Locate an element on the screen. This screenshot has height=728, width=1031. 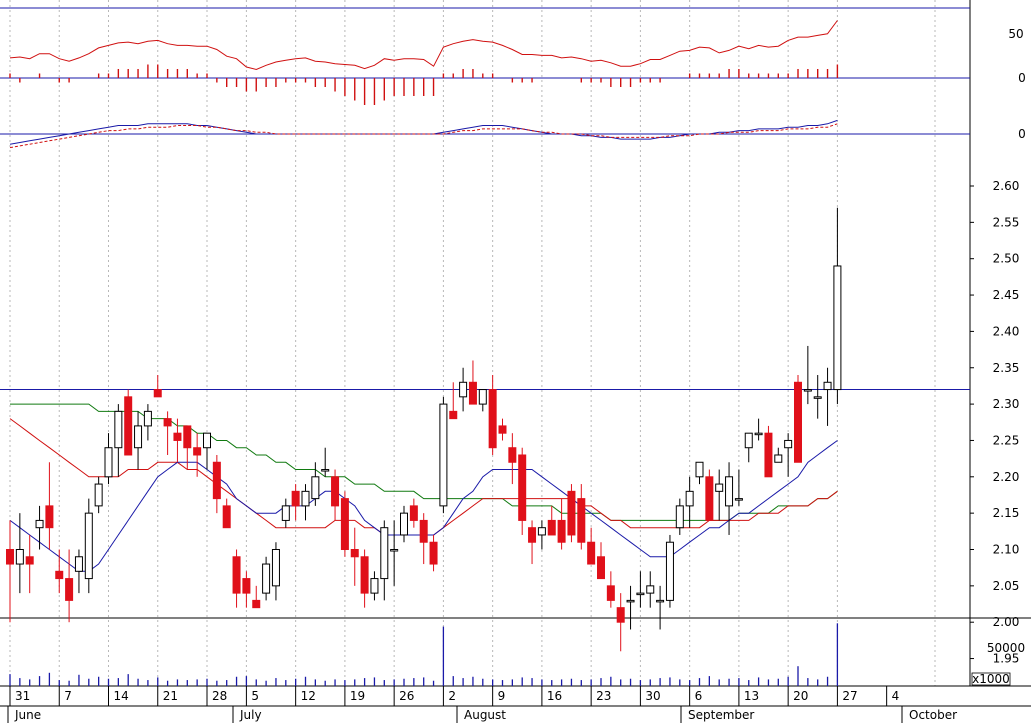
oscillator-top-pane is located at coordinates (485, 39).